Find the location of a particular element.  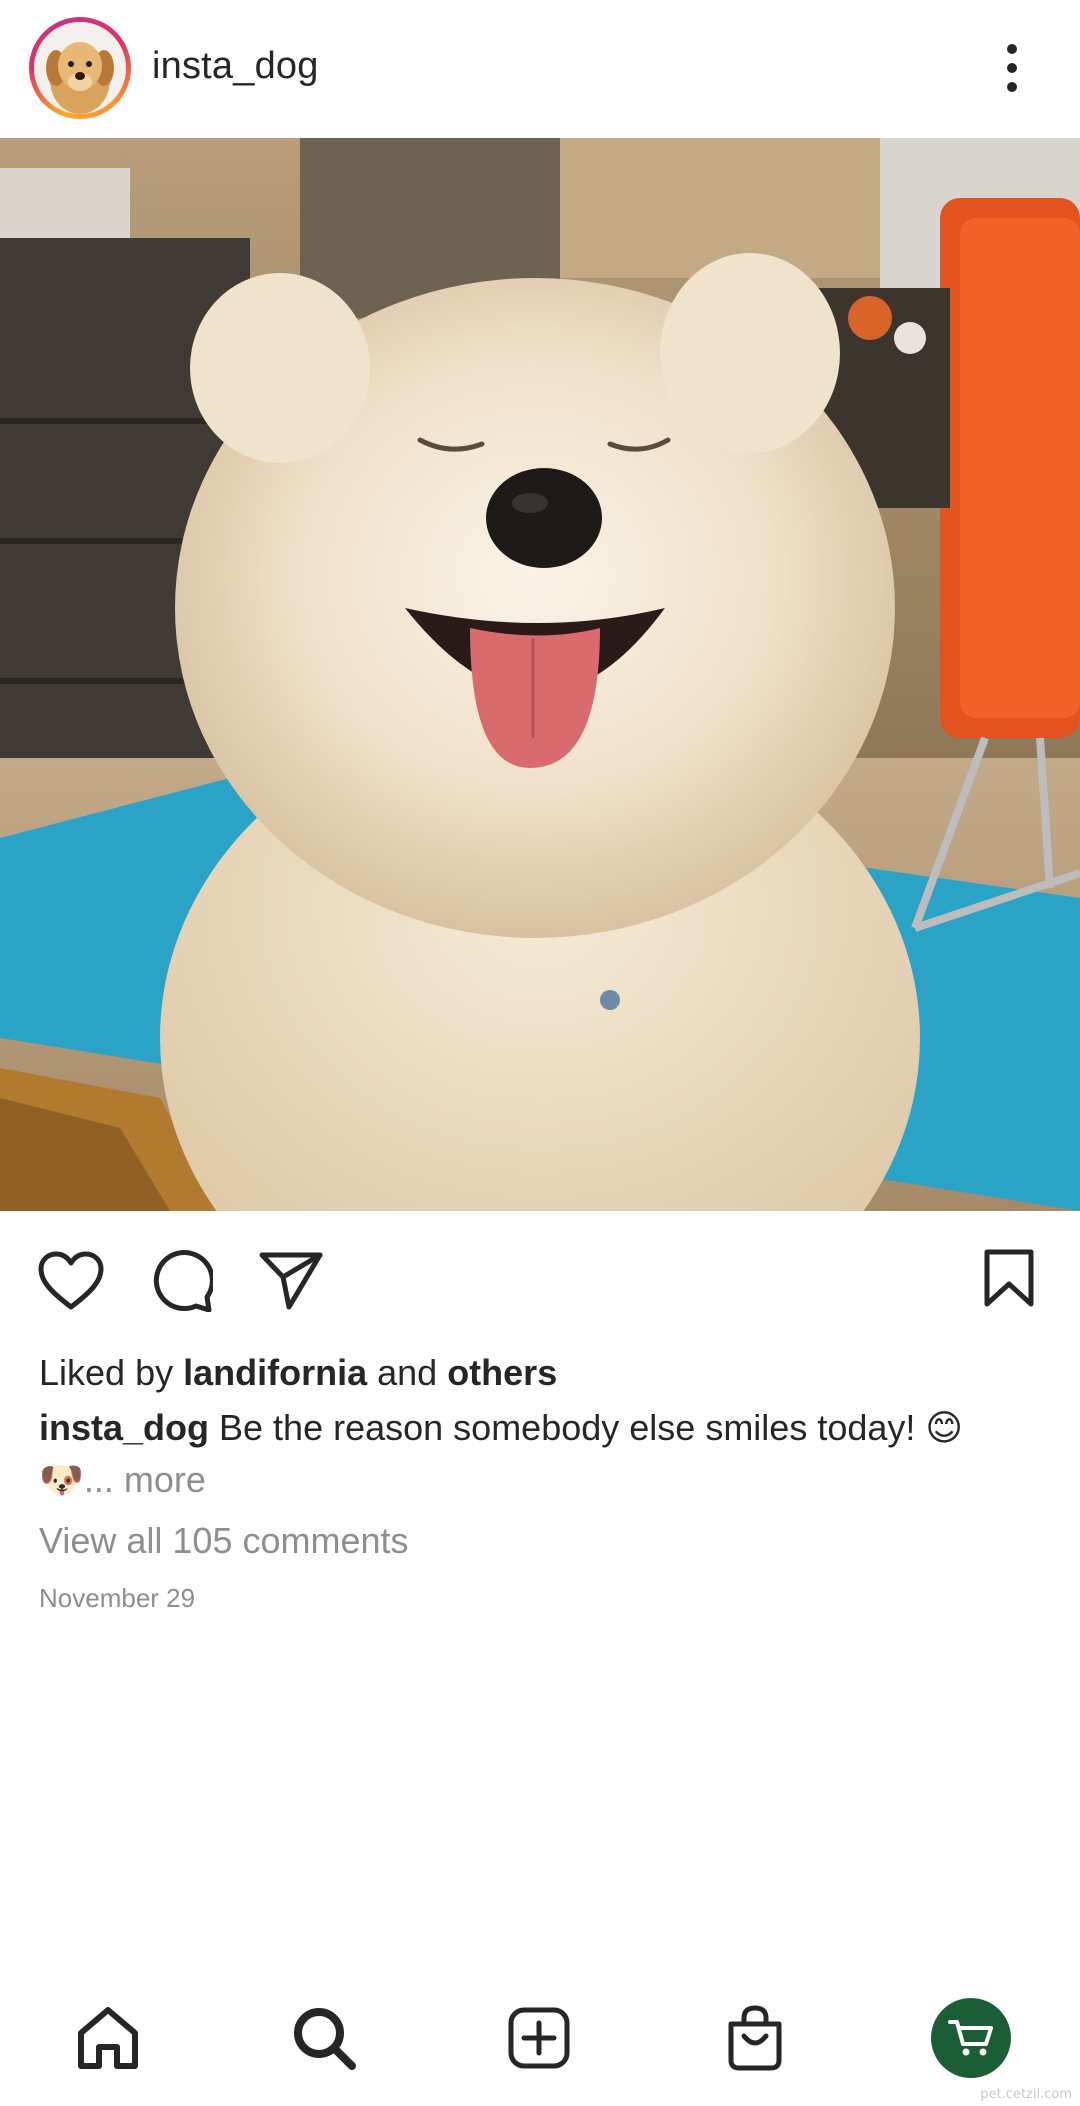

comment-icon is located at coordinates (183, 1281).